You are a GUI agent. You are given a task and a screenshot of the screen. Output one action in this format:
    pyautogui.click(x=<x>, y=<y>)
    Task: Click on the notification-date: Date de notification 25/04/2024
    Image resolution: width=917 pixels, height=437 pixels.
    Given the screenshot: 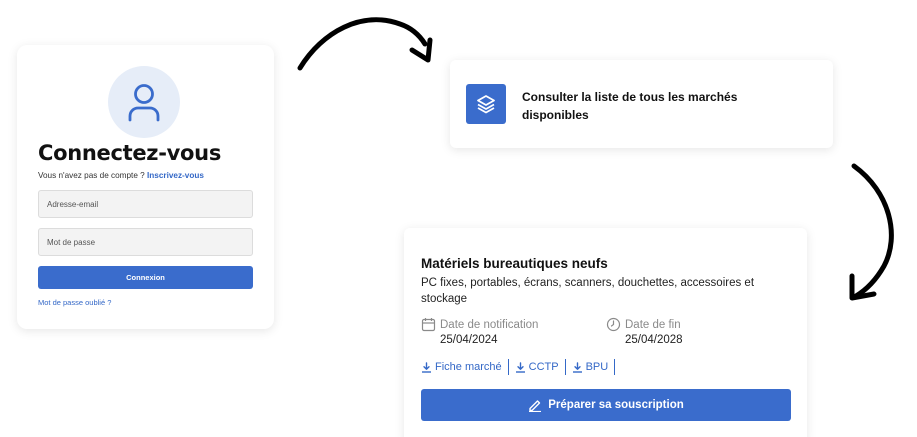 What is the action you would take?
    pyautogui.click(x=479, y=331)
    